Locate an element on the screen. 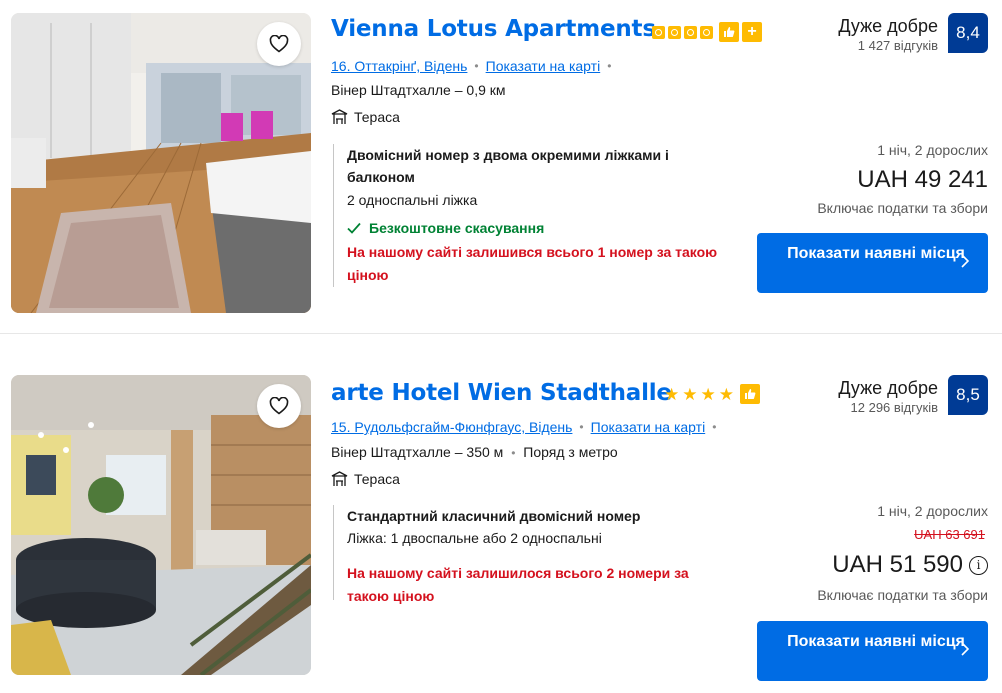 The height and width of the screenshot is (693, 1002). price-value: UAH 49 241 is located at coordinates (922, 179).